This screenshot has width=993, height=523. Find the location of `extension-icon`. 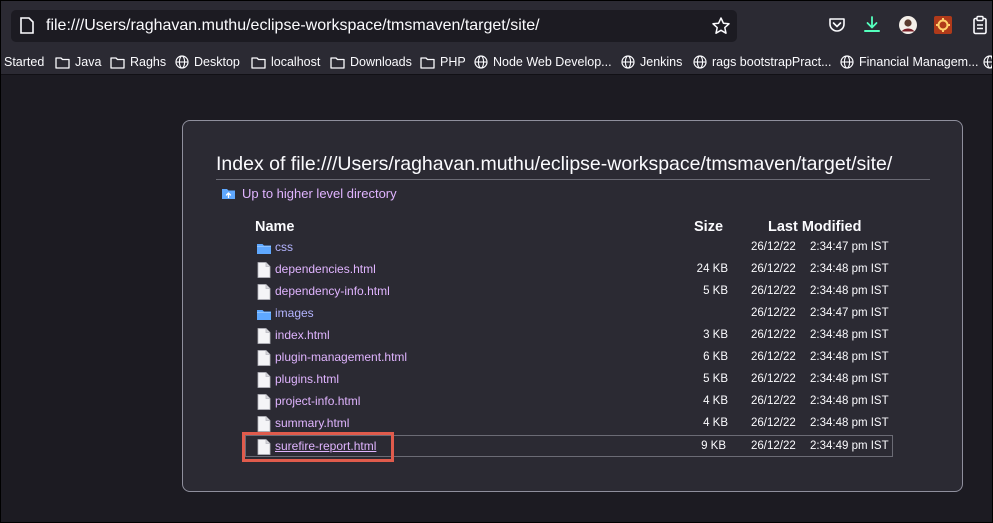

extension-icon is located at coordinates (943, 25).